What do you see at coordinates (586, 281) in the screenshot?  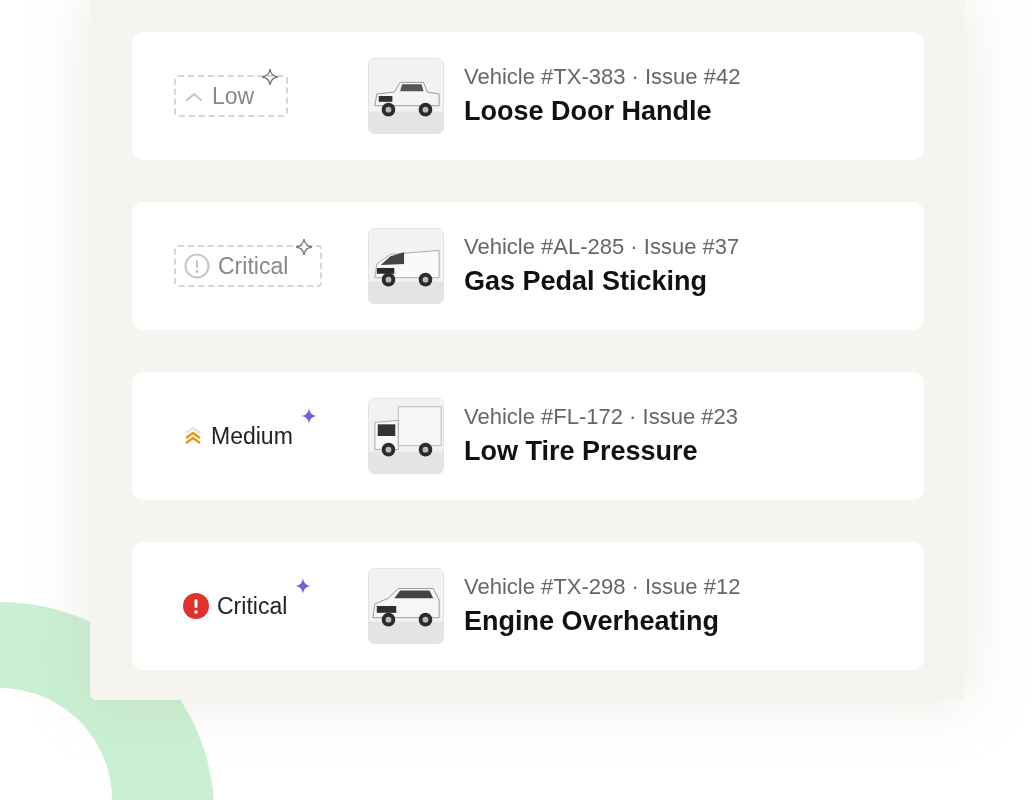 I see `issue-title: Gas Pedal Sticking` at bounding box center [586, 281].